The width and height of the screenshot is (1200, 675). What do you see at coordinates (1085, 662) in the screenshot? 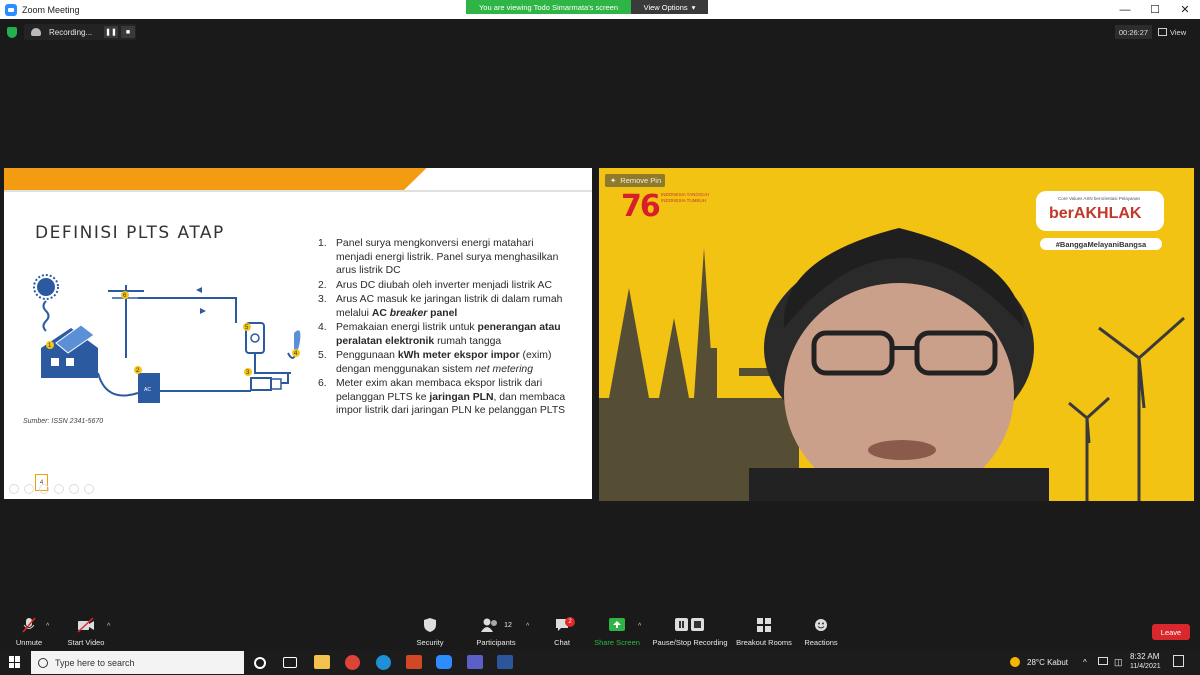
I see `tray-overflow-icon: ^` at bounding box center [1085, 662].